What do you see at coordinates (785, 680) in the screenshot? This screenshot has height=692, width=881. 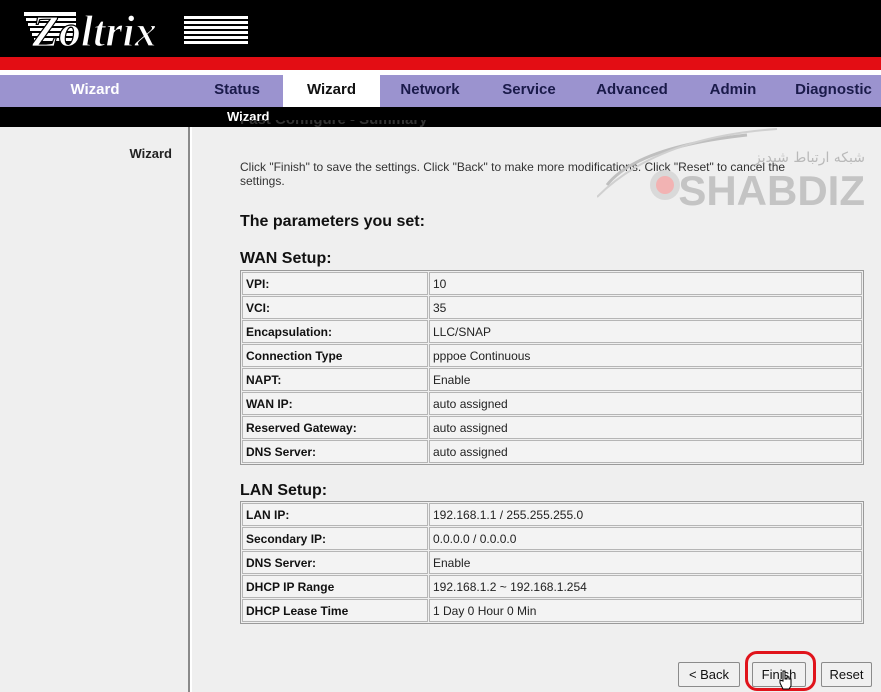 I see `hand-cursor-icon` at bounding box center [785, 680].